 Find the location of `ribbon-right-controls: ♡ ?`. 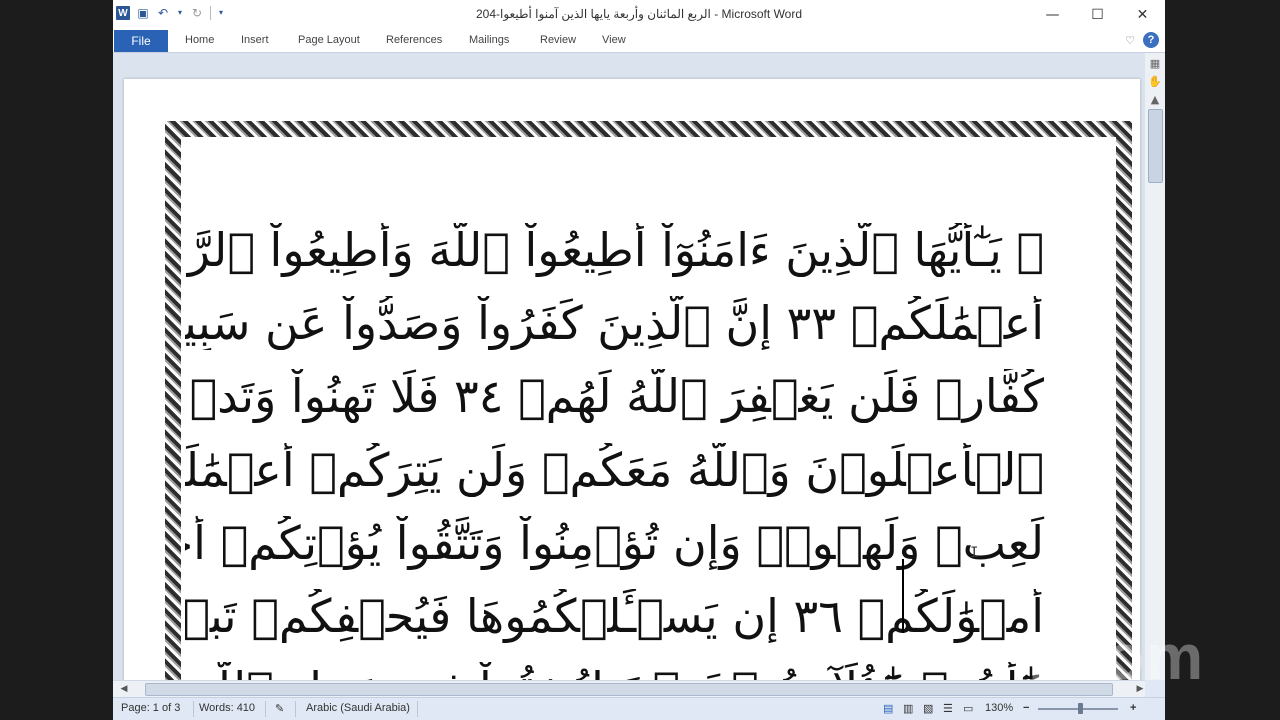

ribbon-right-controls: ♡ ? is located at coordinates (1142, 40).